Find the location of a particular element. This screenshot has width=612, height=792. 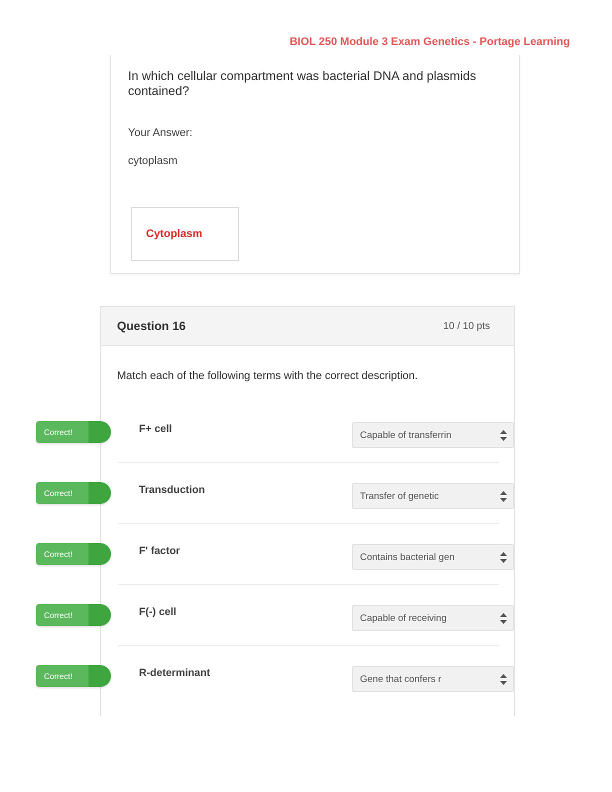

question-prompt: Match each of the following terms with the correct description. is located at coordinates (267, 376).